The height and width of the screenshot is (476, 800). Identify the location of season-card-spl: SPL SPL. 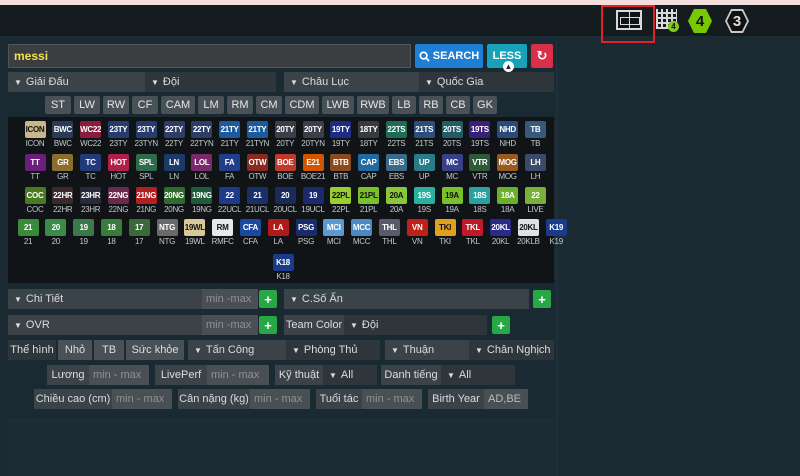
(146, 167).